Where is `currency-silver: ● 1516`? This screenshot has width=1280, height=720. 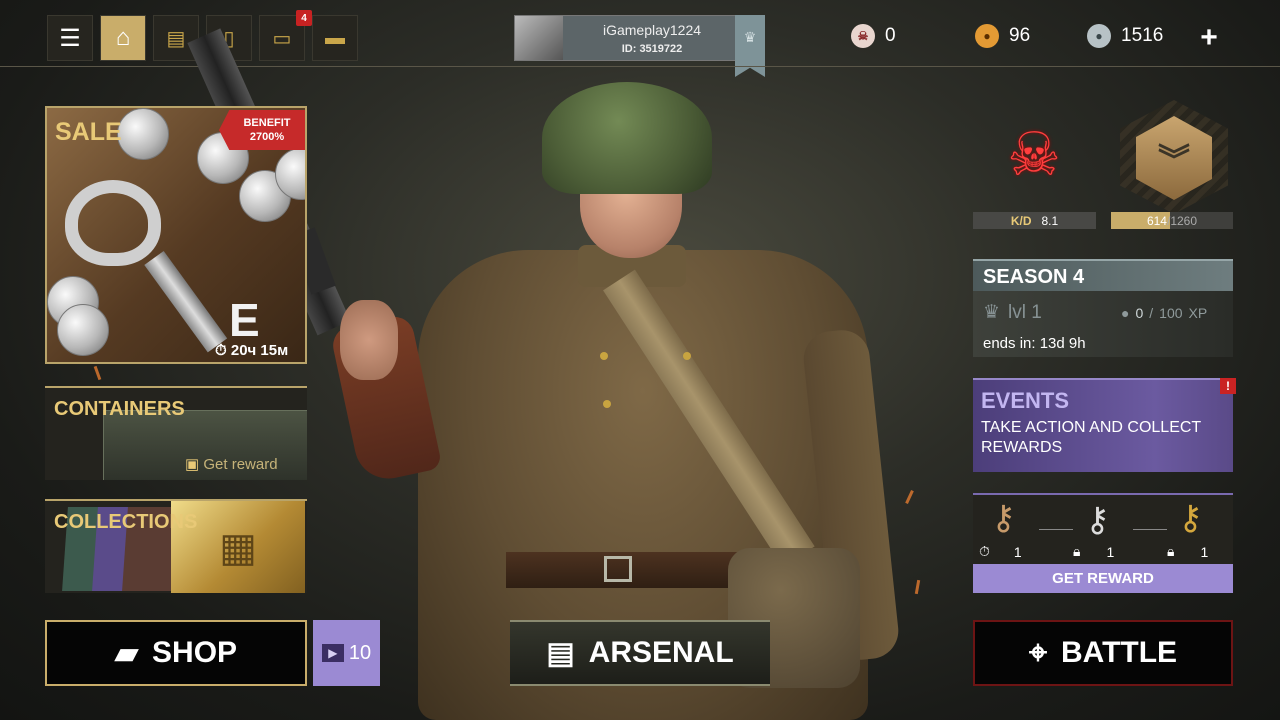
currency-silver: ● 1516 is located at coordinates (1125, 36).